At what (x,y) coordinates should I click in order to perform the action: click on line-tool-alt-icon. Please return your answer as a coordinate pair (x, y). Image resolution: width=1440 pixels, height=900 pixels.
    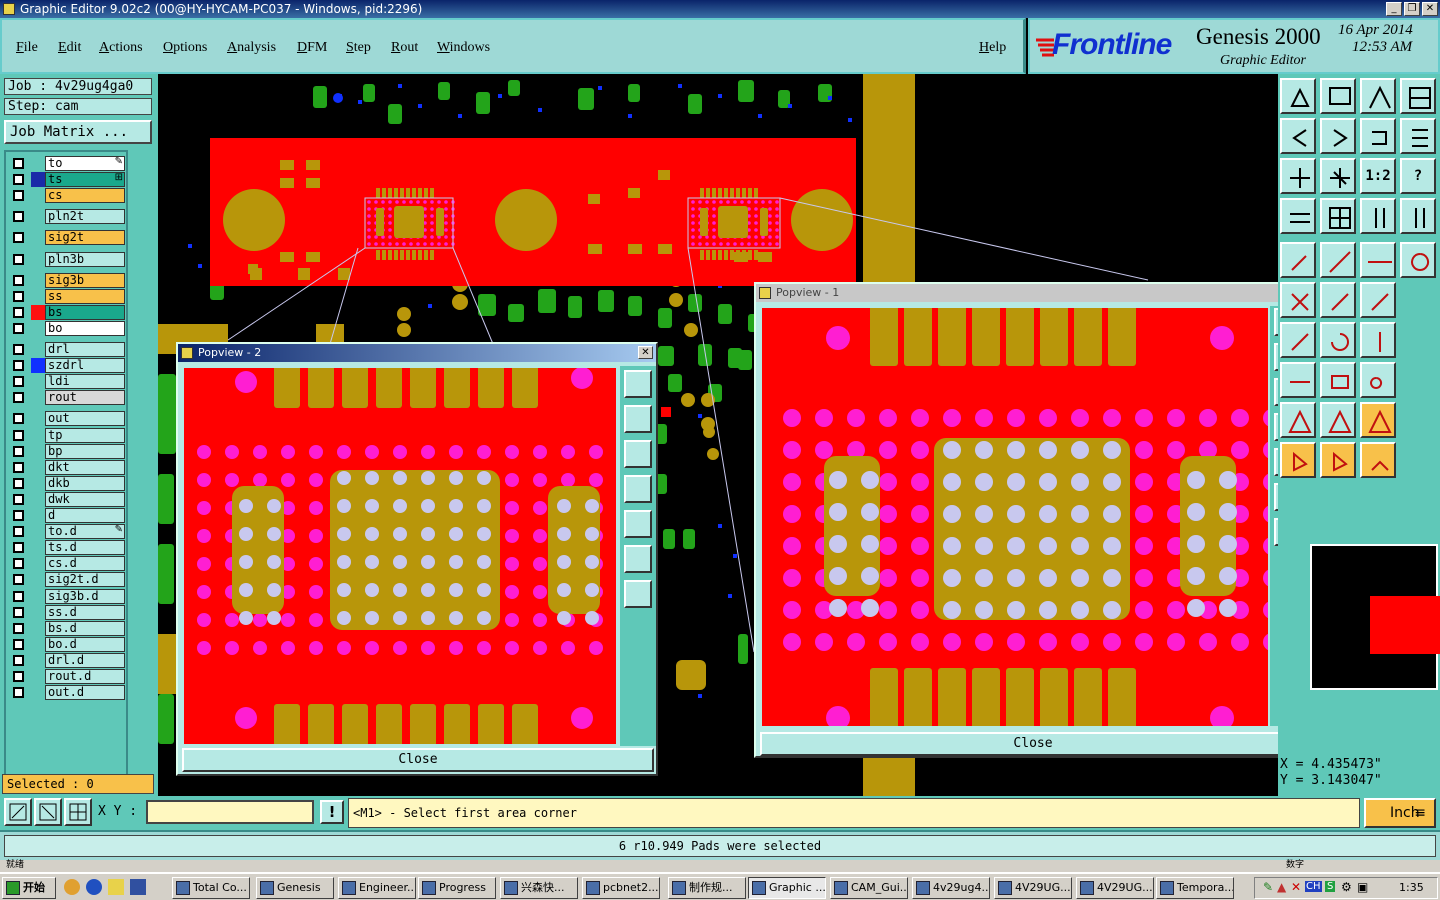
    Looking at the image, I should click on (1378, 300).